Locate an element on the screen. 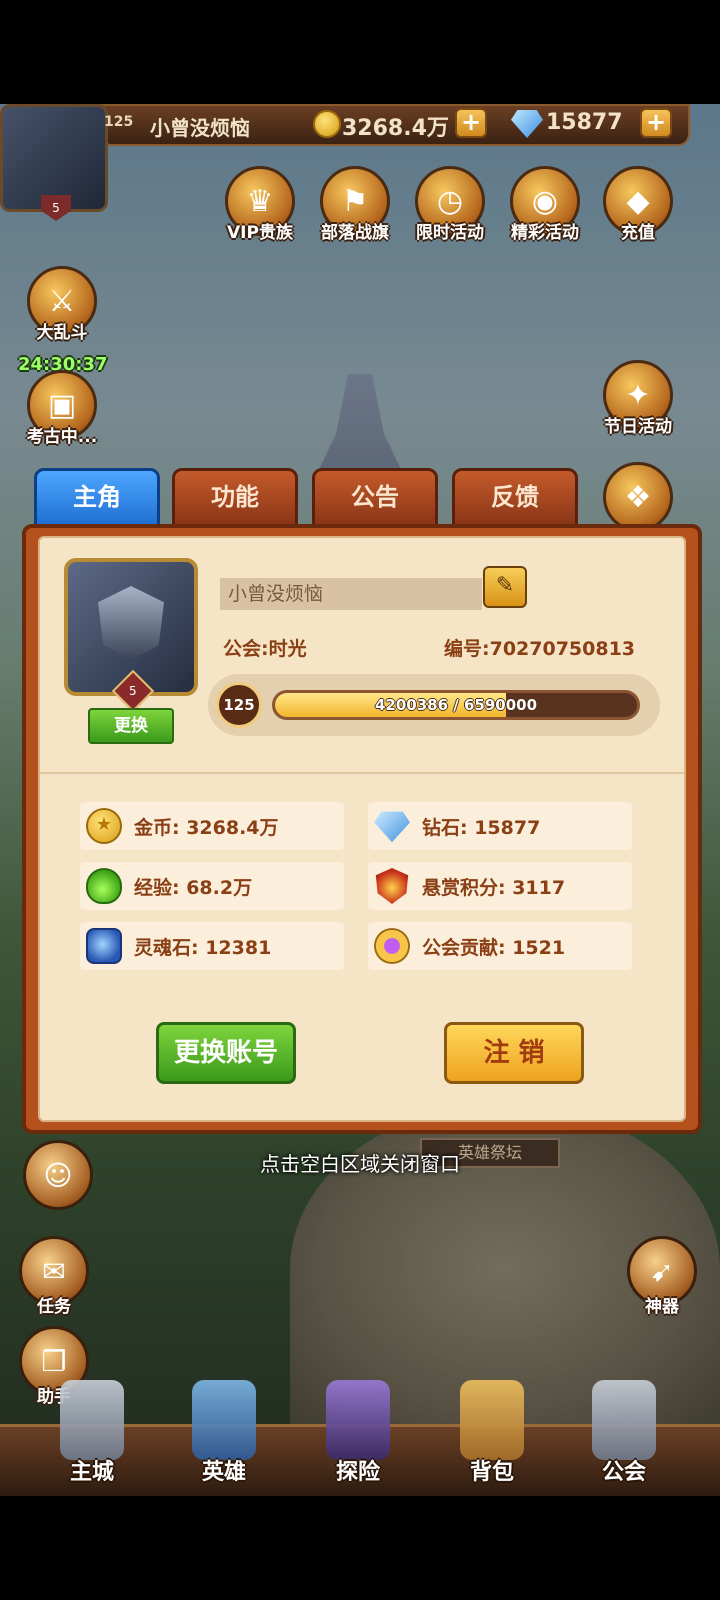 This screenshot has height=1600, width=720. stat-gold: ★ 金币: 3268.4万 is located at coordinates (212, 826).